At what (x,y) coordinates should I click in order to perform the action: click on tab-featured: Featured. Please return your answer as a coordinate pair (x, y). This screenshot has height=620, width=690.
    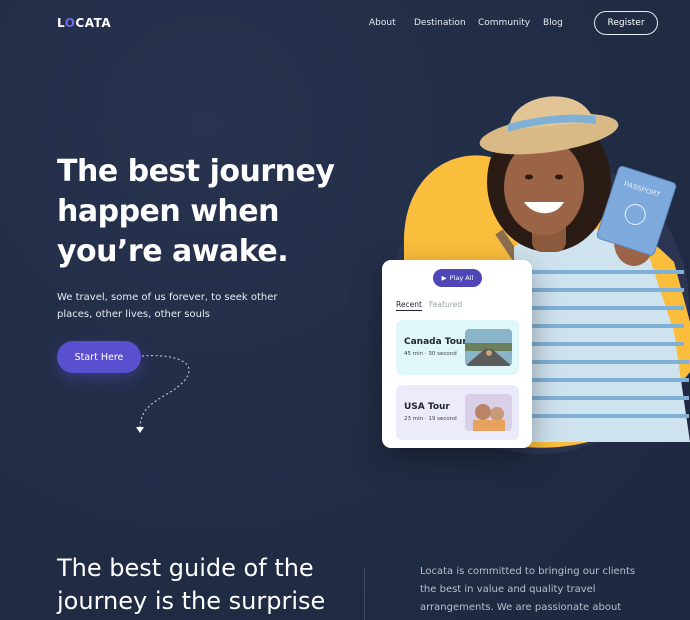
    Looking at the image, I should click on (445, 304).